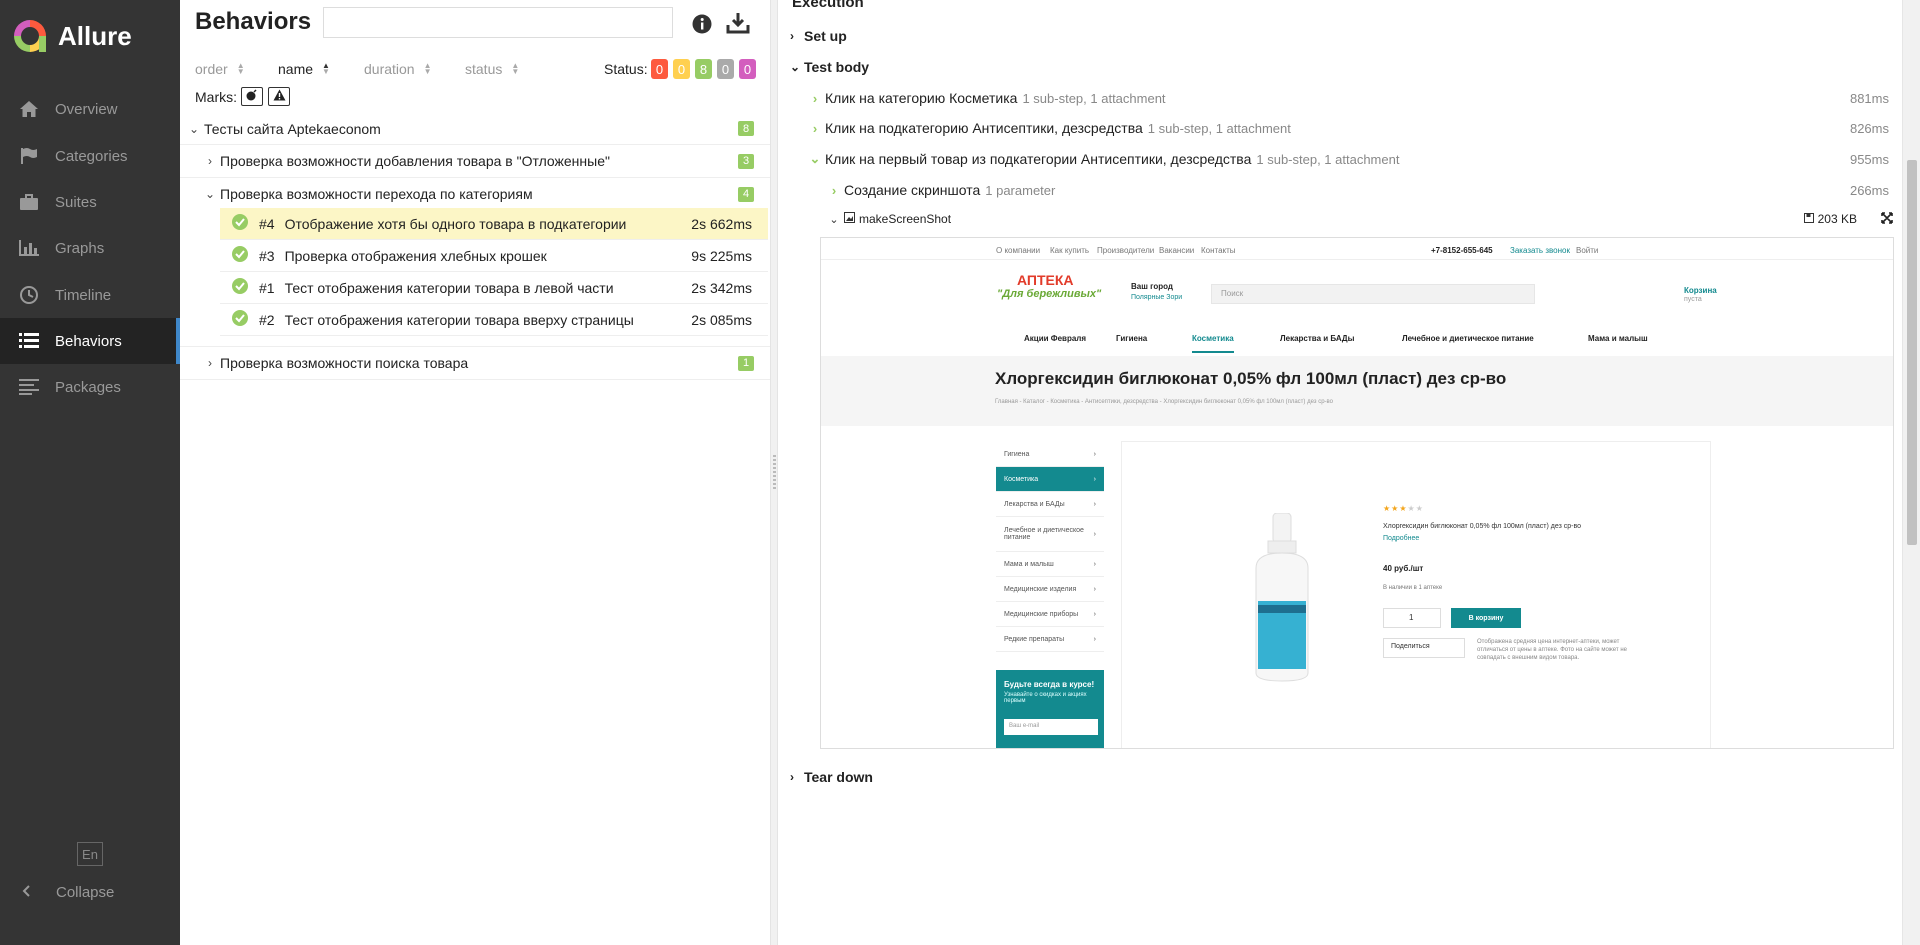 This screenshot has width=1920, height=945. I want to click on nav-behaviors: Behaviors, so click(90, 341).